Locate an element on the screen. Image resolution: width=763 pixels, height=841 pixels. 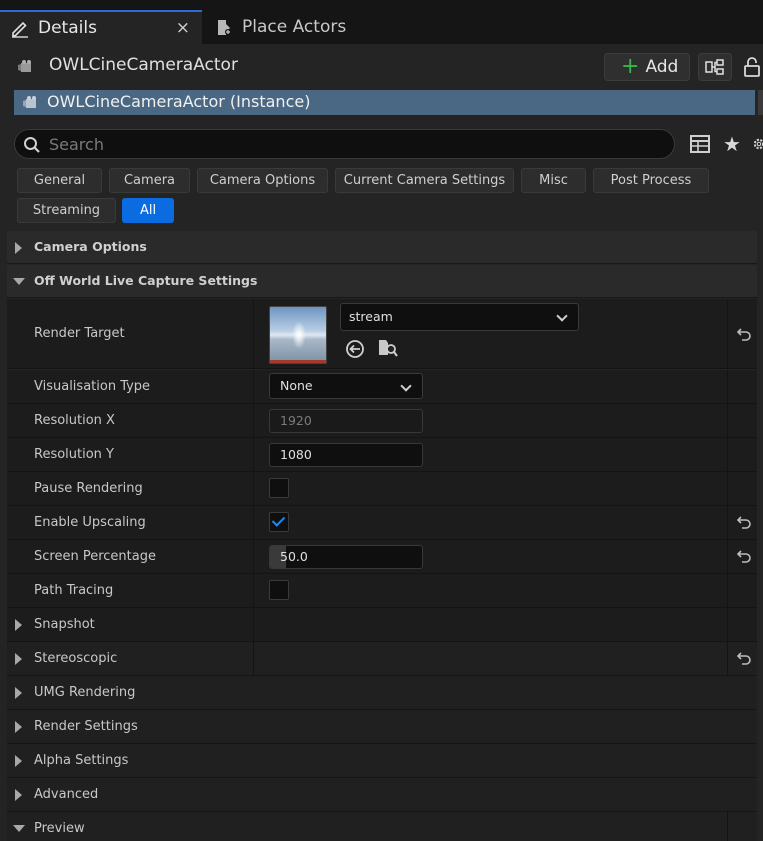
subgroup-render-settings: Render Settings is located at coordinates (382, 727).